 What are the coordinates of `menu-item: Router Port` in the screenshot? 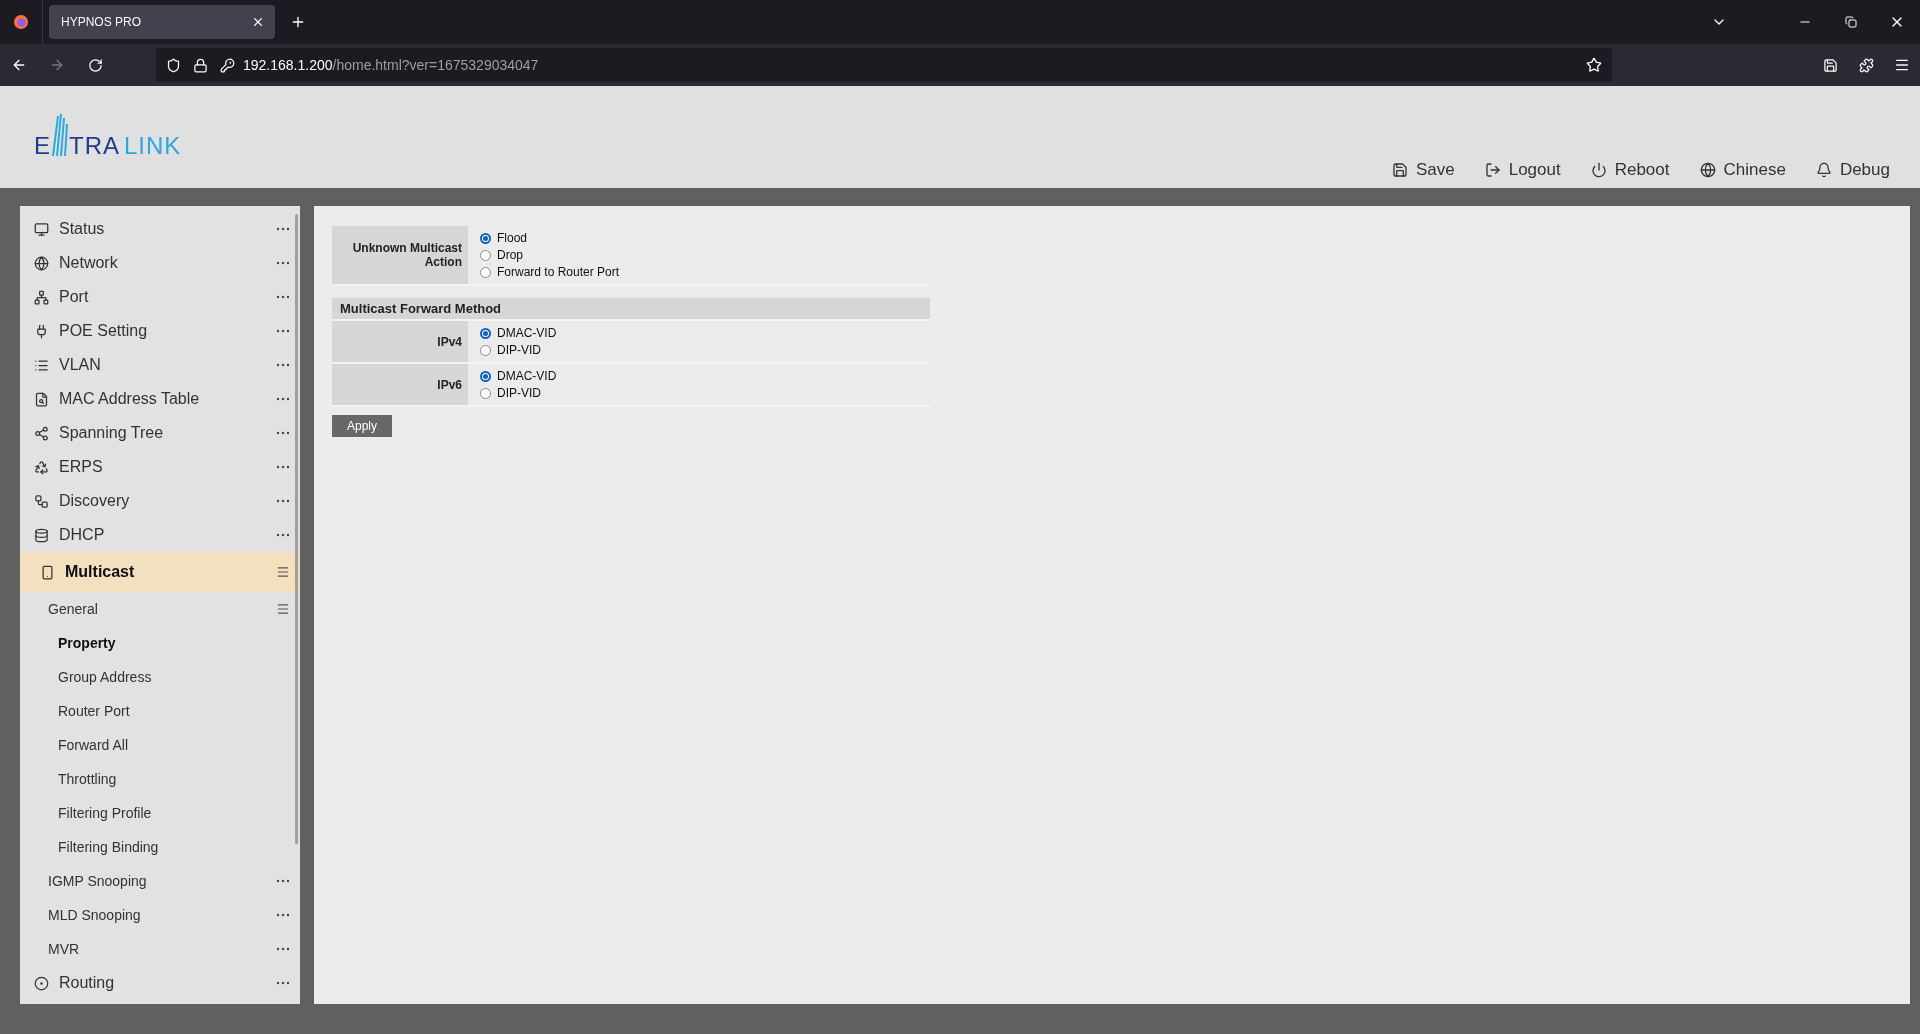 It's located at (174, 711).